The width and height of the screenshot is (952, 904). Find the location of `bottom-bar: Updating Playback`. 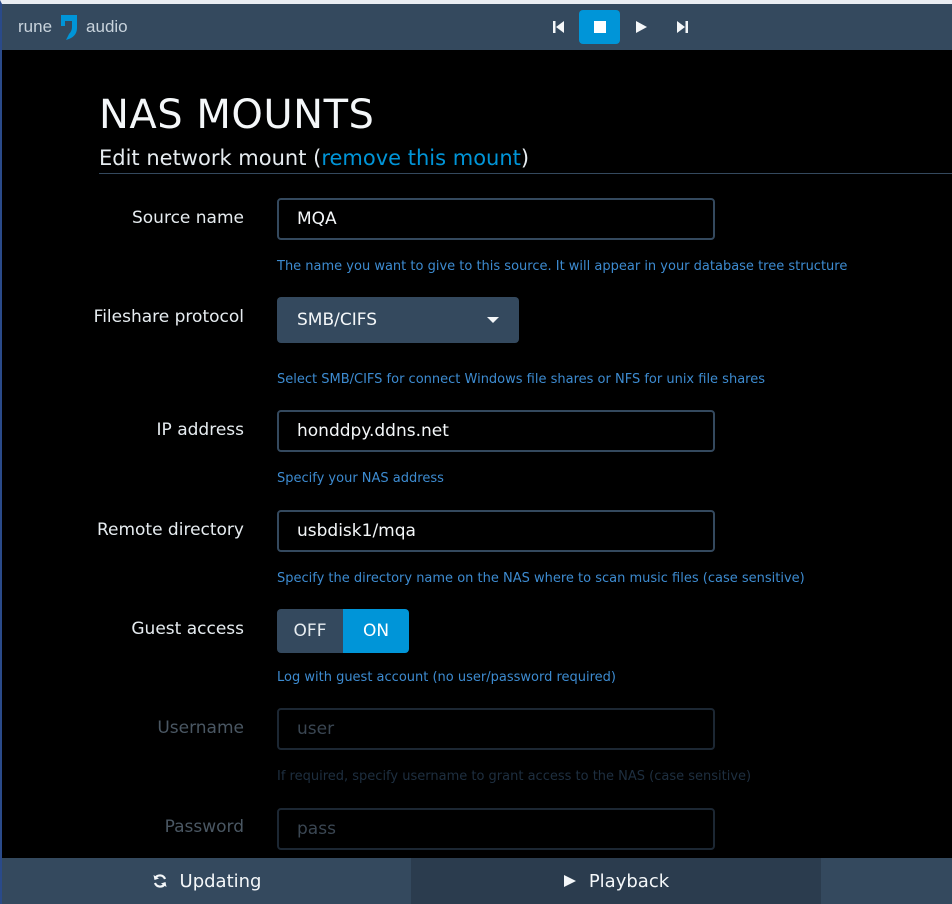

bottom-bar: Updating Playback is located at coordinates (477, 881).